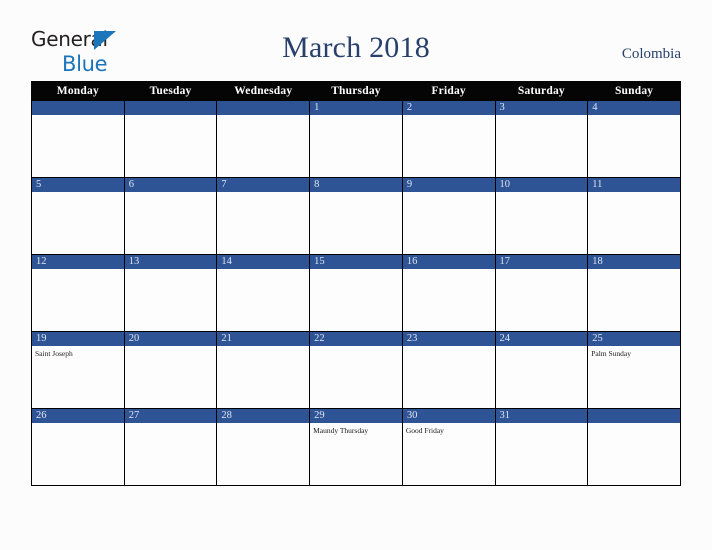 The image size is (712, 550). I want to click on day-cell-inner: 20, so click(170, 370).